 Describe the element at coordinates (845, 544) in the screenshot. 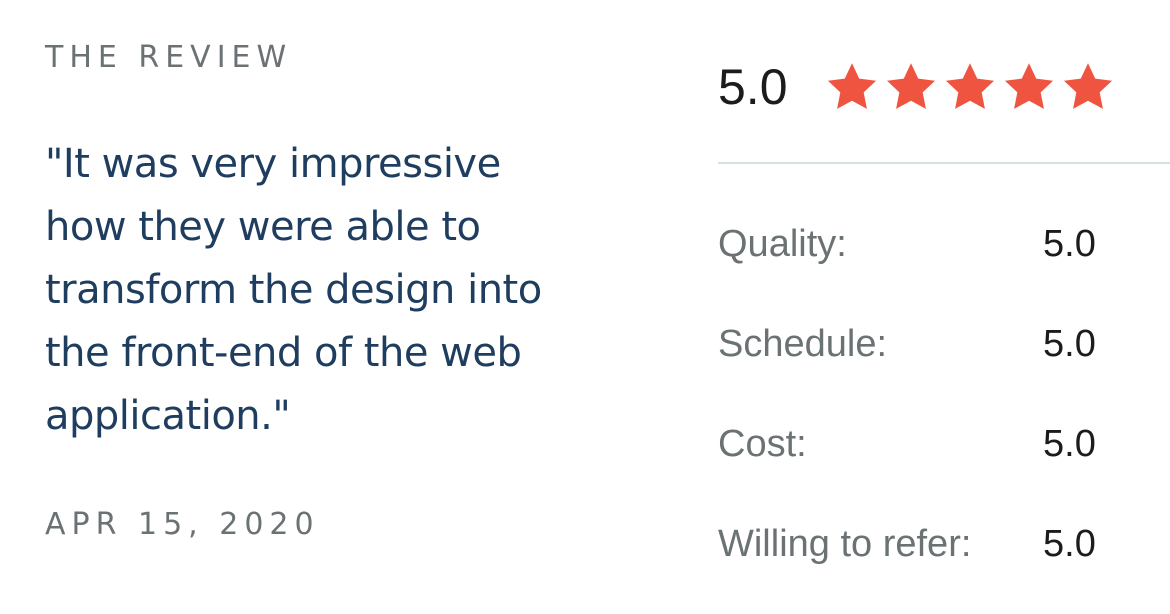

I see `metric-label: Willing to refer:` at that location.